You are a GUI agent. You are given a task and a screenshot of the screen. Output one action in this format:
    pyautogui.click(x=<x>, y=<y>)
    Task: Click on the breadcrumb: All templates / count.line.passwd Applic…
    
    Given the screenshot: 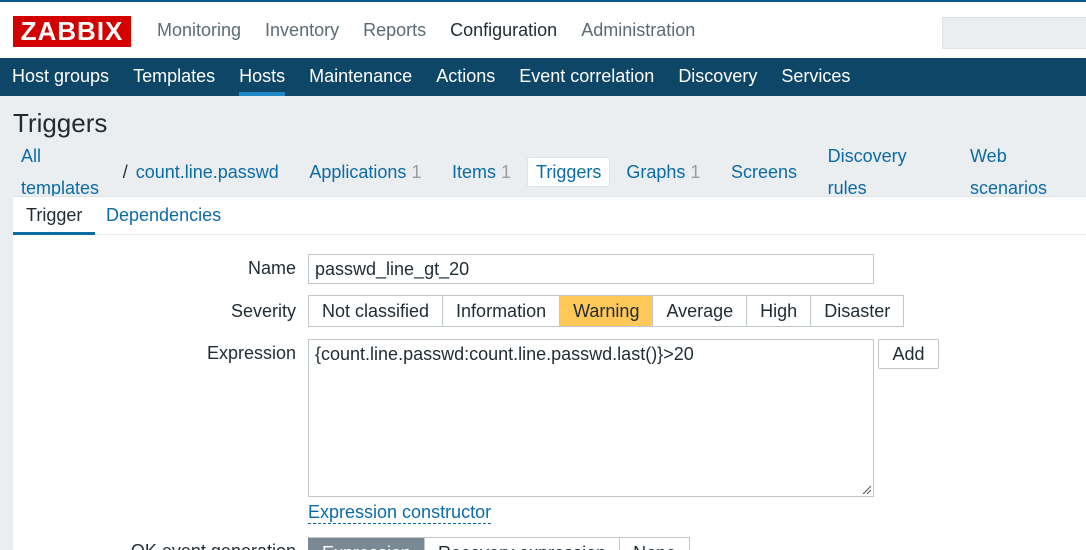 What is the action you would take?
    pyautogui.click(x=549, y=172)
    